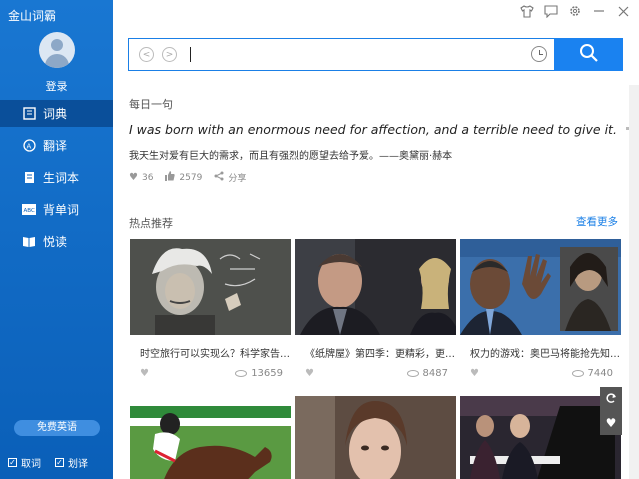 This screenshot has height=479, width=639. I want to click on article-card: 时空旅行可以实现么？科学家告… ♥ 13659, so click(210, 309).